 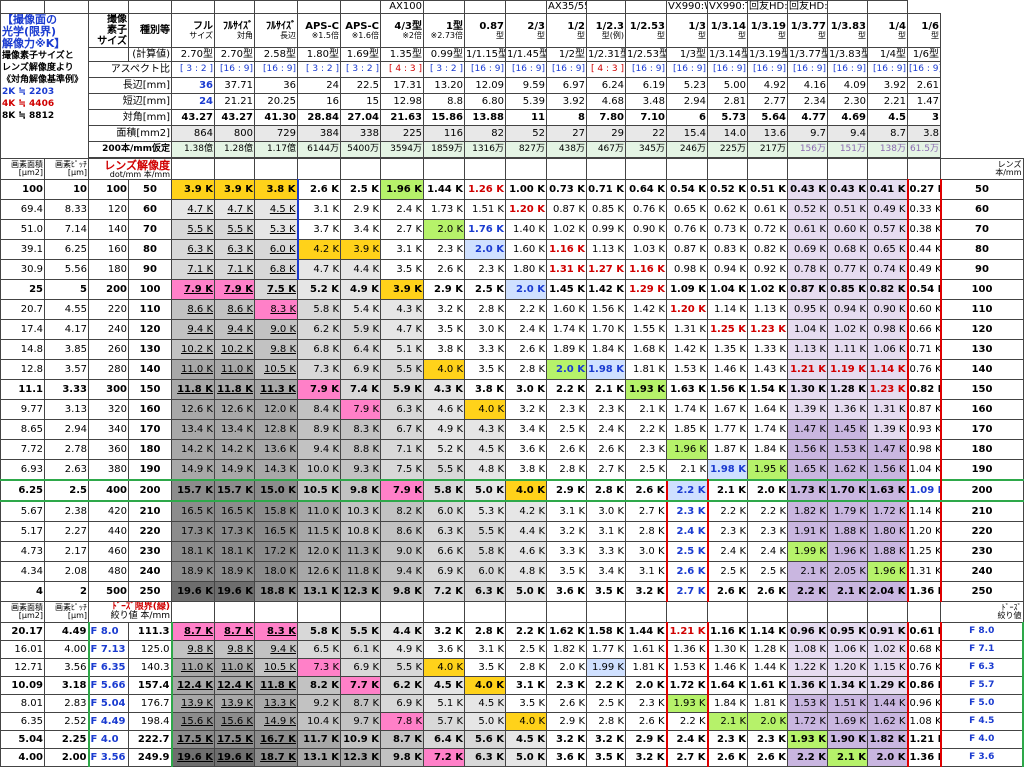 I want to click on res-value: 1.16 K, so click(x=646, y=269).